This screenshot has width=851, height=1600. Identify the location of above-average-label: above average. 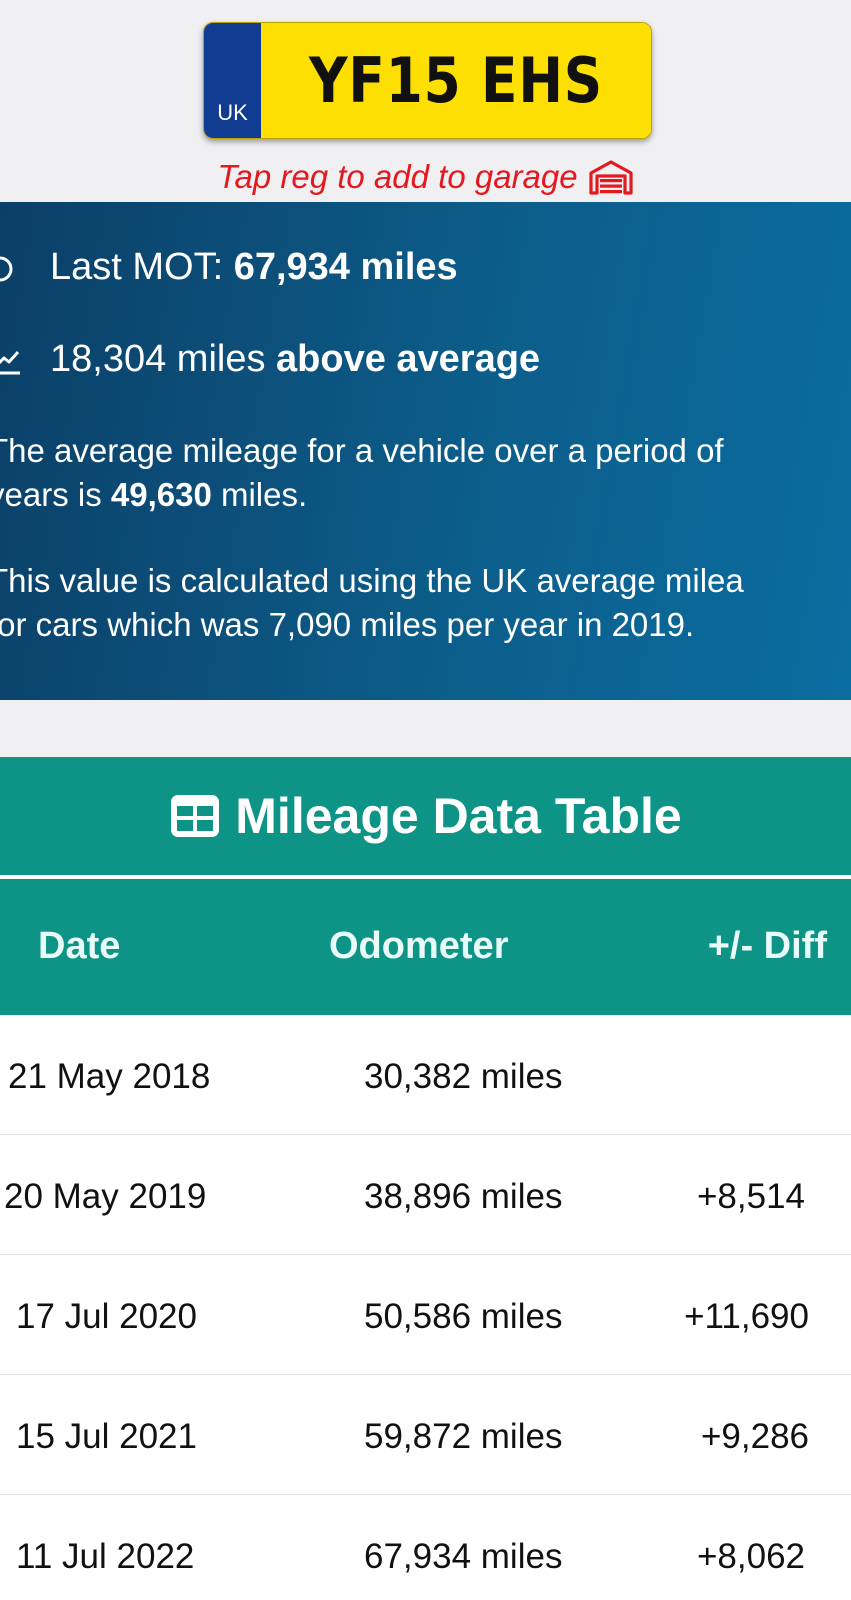
(408, 359).